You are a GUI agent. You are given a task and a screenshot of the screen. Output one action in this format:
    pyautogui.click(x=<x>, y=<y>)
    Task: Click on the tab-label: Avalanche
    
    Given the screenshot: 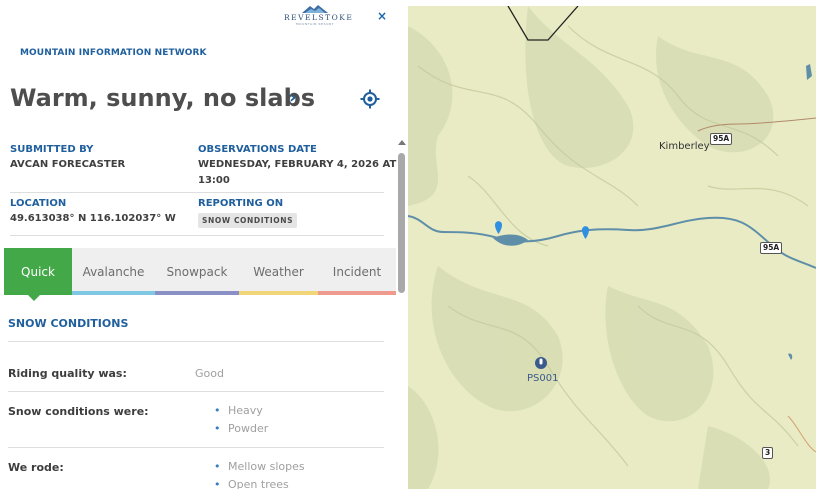 What is the action you would take?
    pyautogui.click(x=113, y=271)
    